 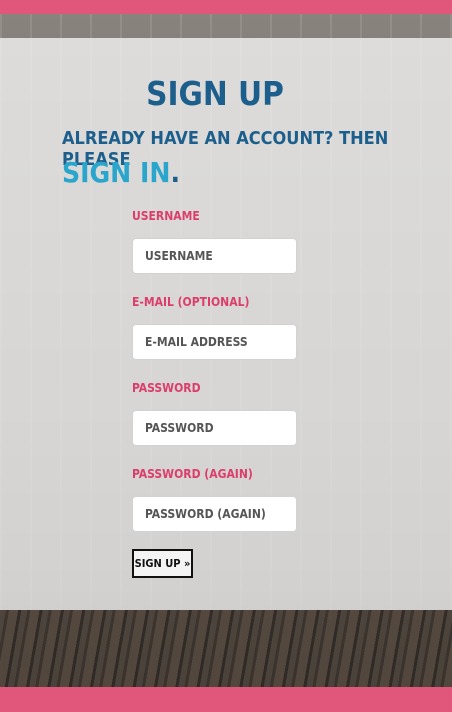 What do you see at coordinates (226, 7) in the screenshot?
I see `top-accent-bar` at bounding box center [226, 7].